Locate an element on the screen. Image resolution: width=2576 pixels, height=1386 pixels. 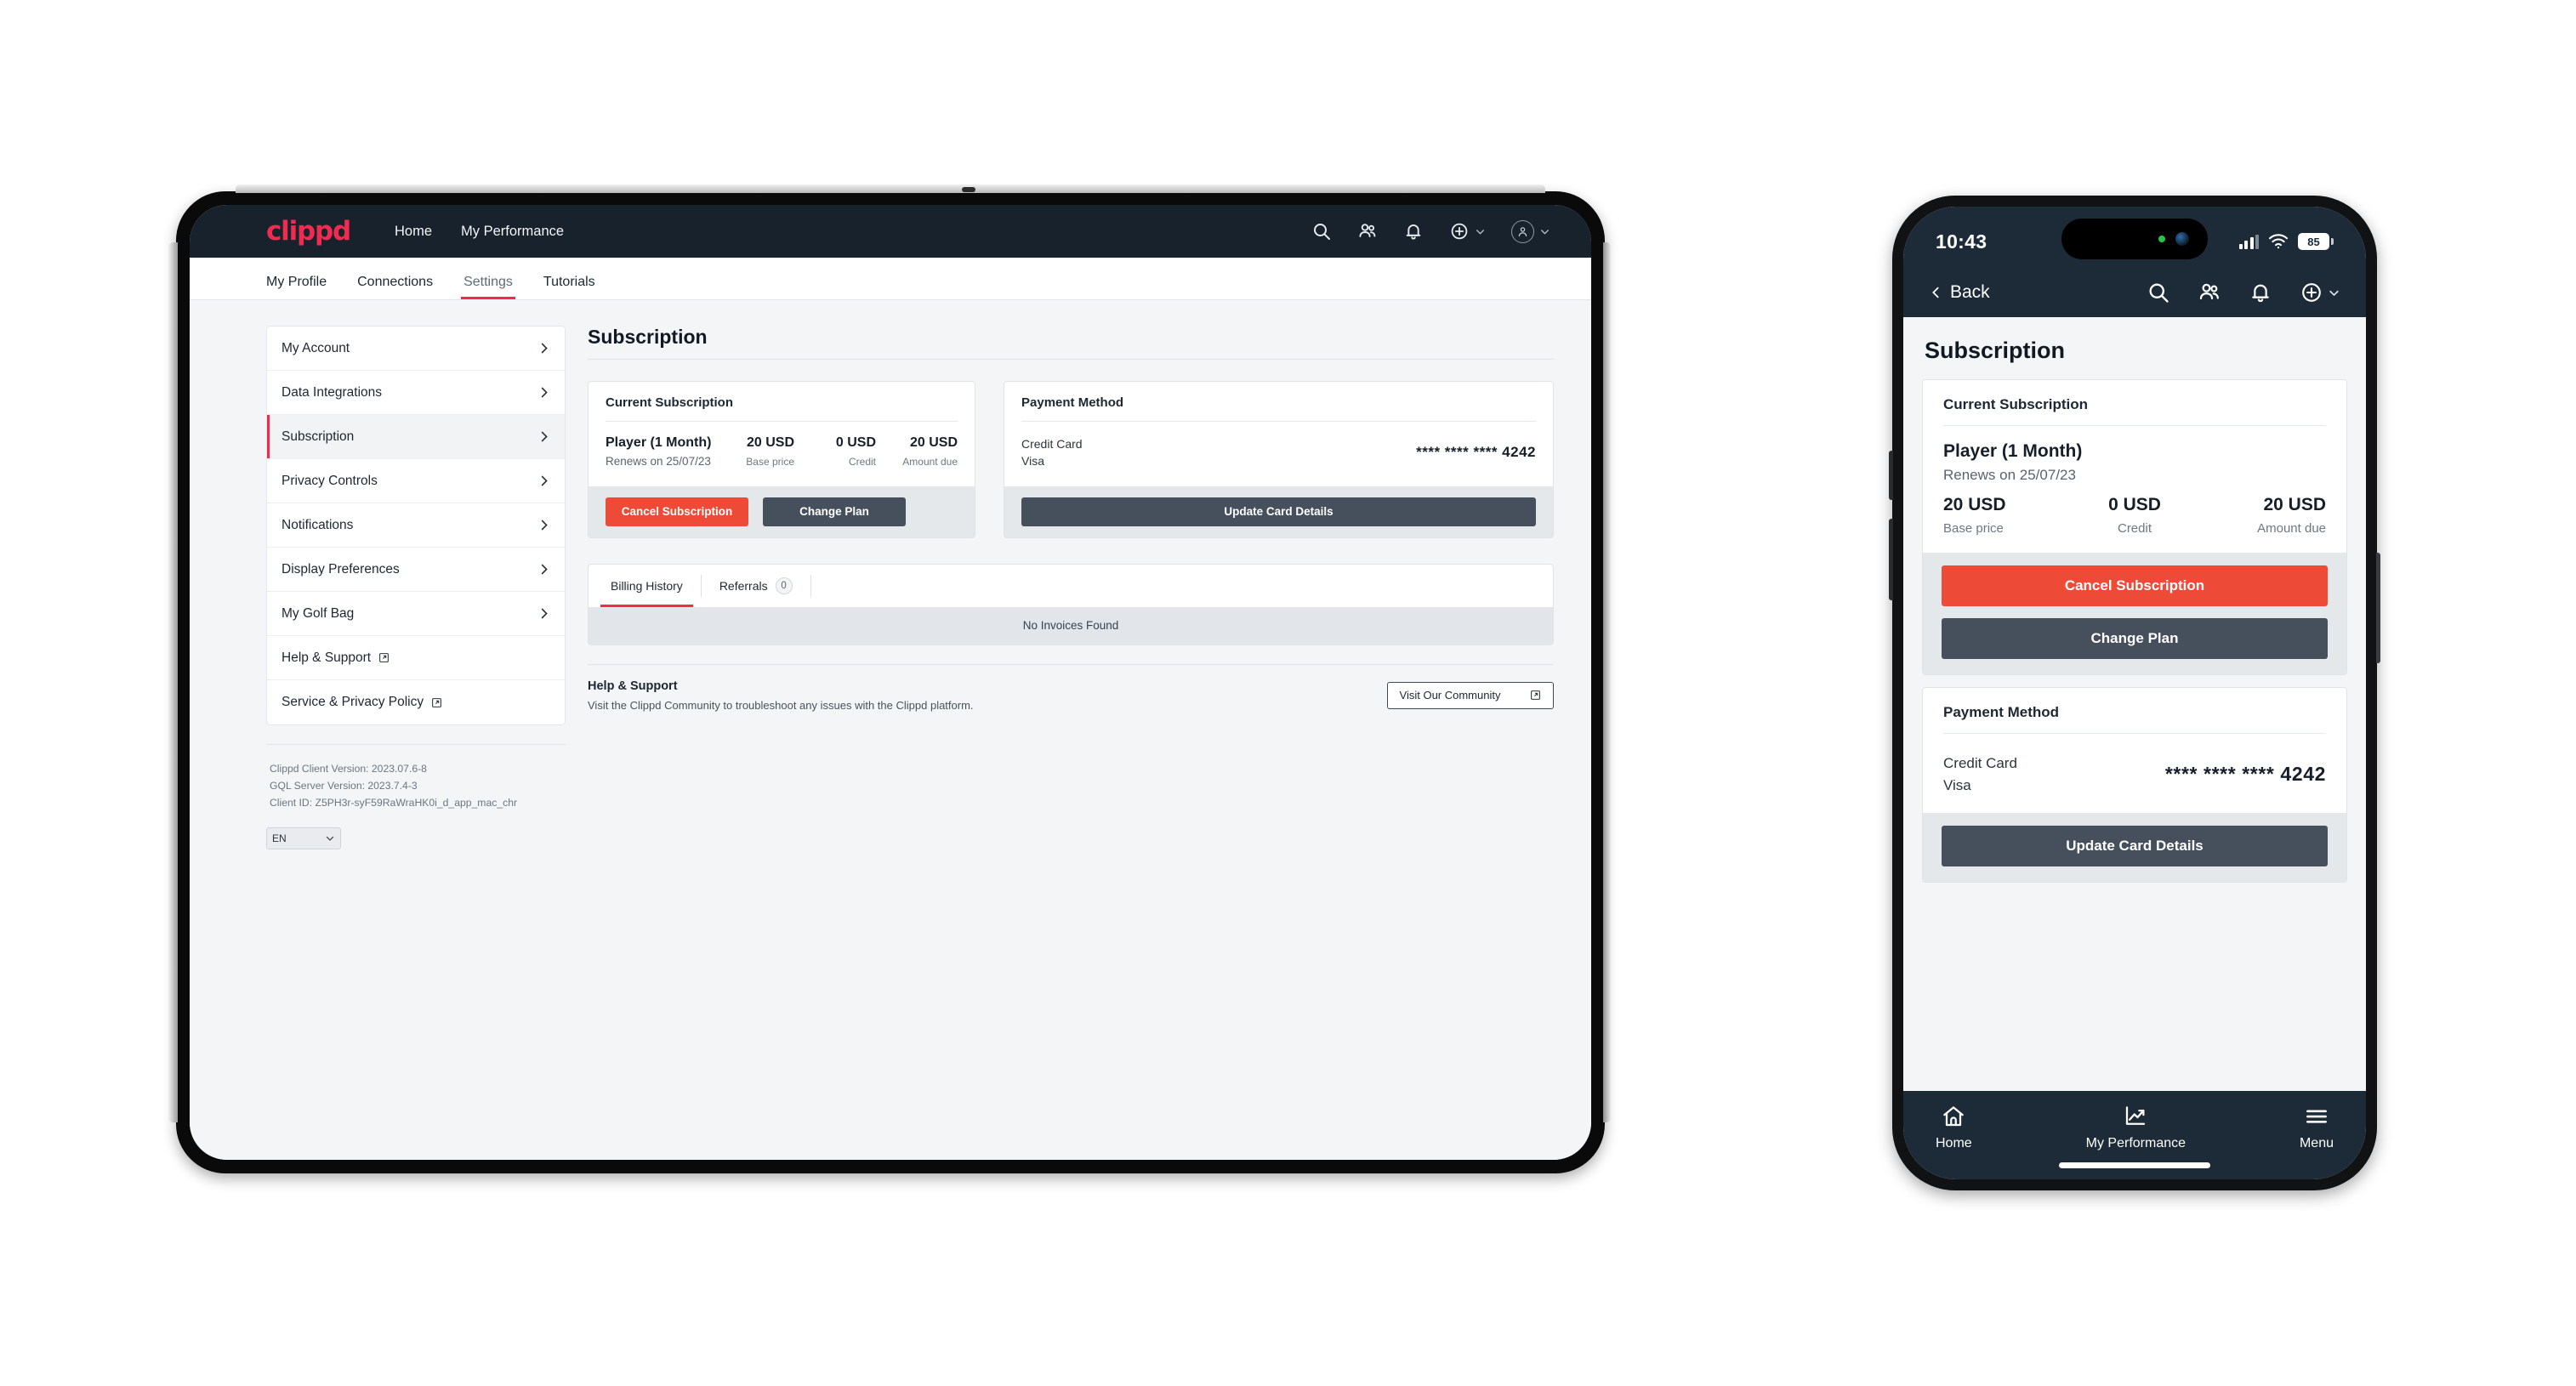
sidebar-item-display-preferences: Display Preferences is located at coordinates (416, 570).